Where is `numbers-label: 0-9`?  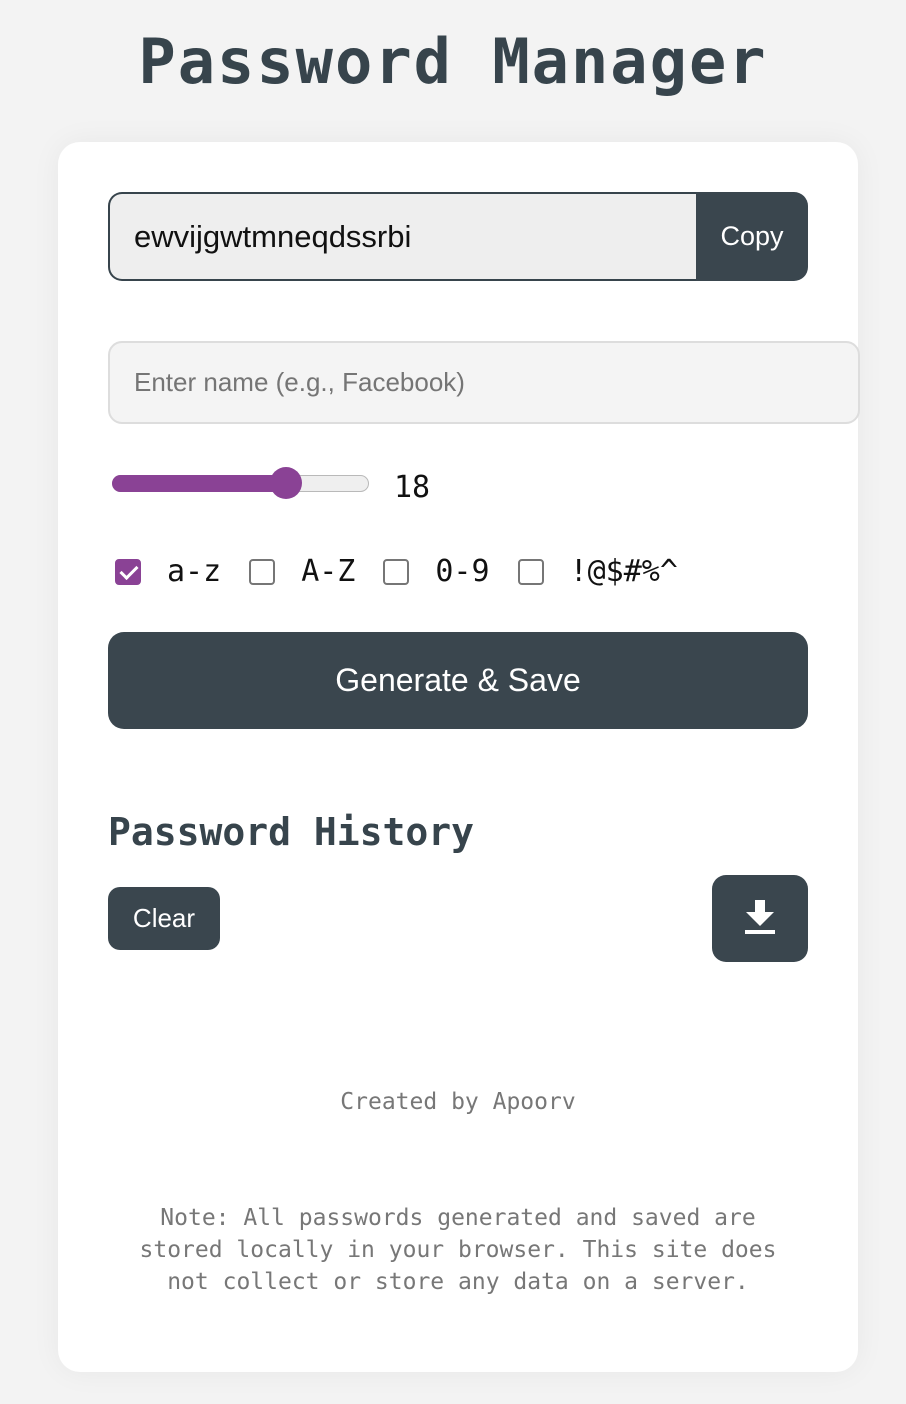
numbers-label: 0-9 is located at coordinates (462, 571).